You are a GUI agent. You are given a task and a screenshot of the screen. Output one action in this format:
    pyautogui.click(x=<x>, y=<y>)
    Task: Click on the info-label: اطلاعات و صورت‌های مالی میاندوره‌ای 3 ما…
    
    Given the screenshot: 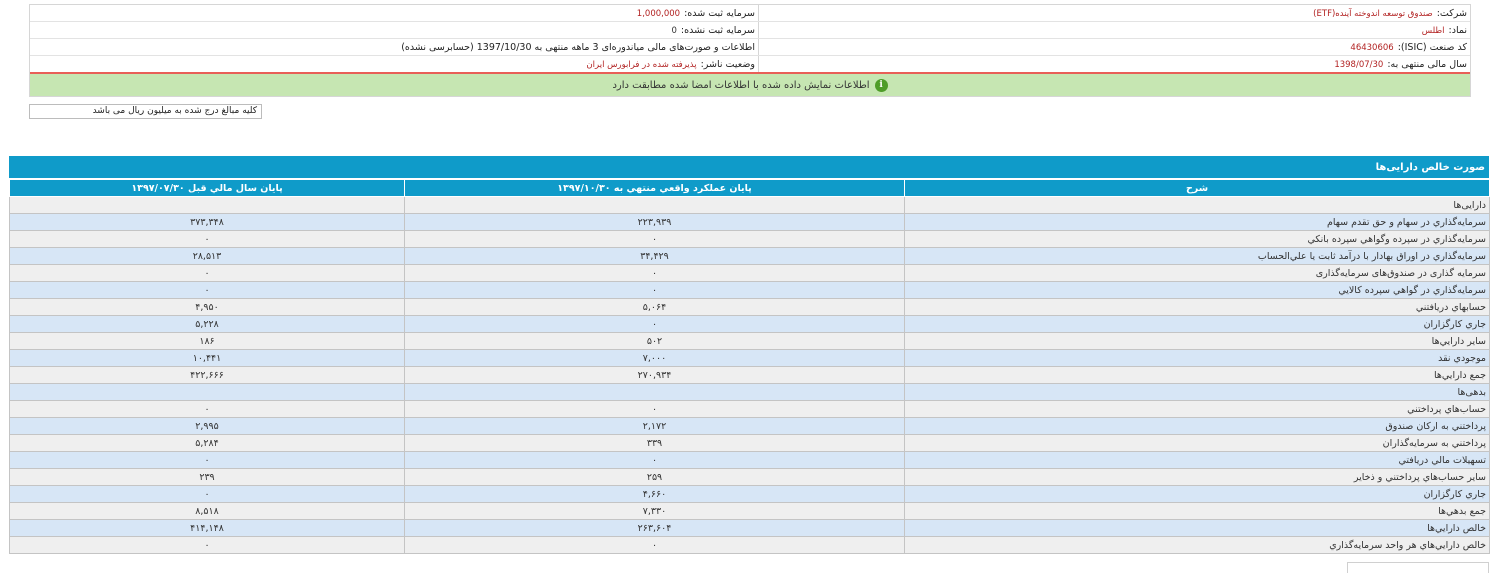 What is the action you would take?
    pyautogui.click(x=578, y=47)
    